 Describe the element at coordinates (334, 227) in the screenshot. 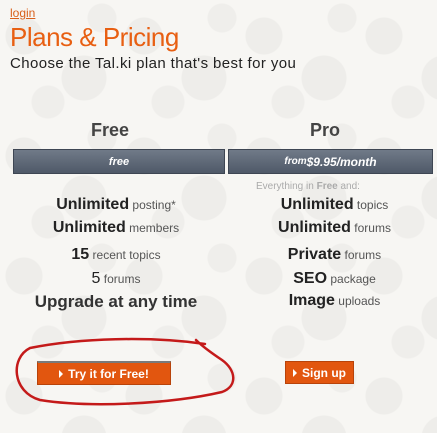

I see `pro-feature-forums: Unlimited forums` at that location.